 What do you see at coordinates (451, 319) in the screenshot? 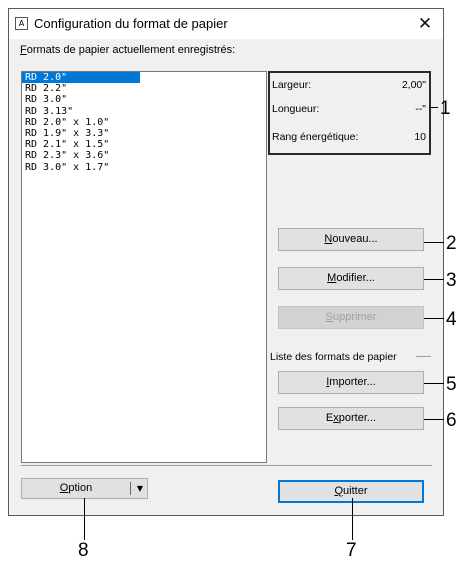
I see `callout-number-4: 4` at bounding box center [451, 319].